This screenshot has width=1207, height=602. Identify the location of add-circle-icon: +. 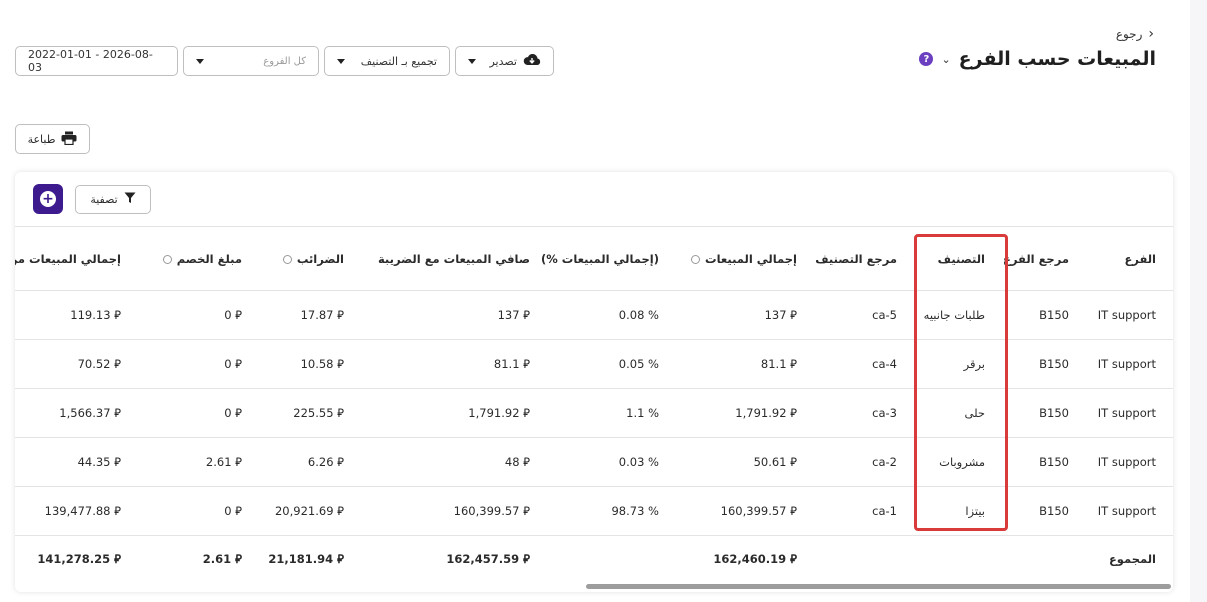
(48, 199).